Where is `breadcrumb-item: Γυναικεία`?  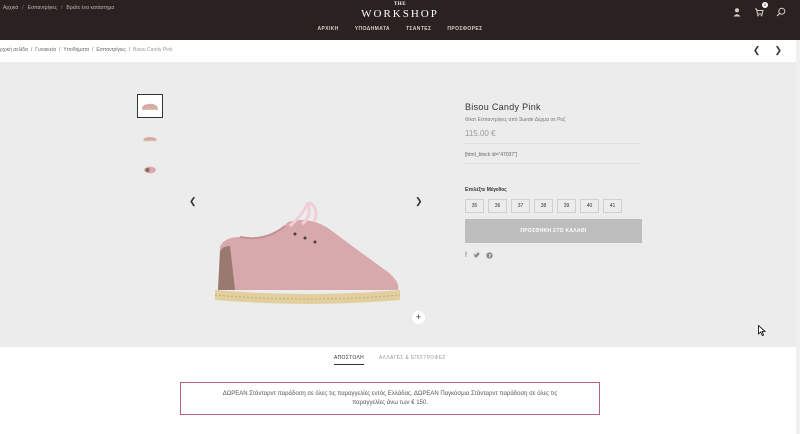
breadcrumb-item: Γυναικεία is located at coordinates (45, 51).